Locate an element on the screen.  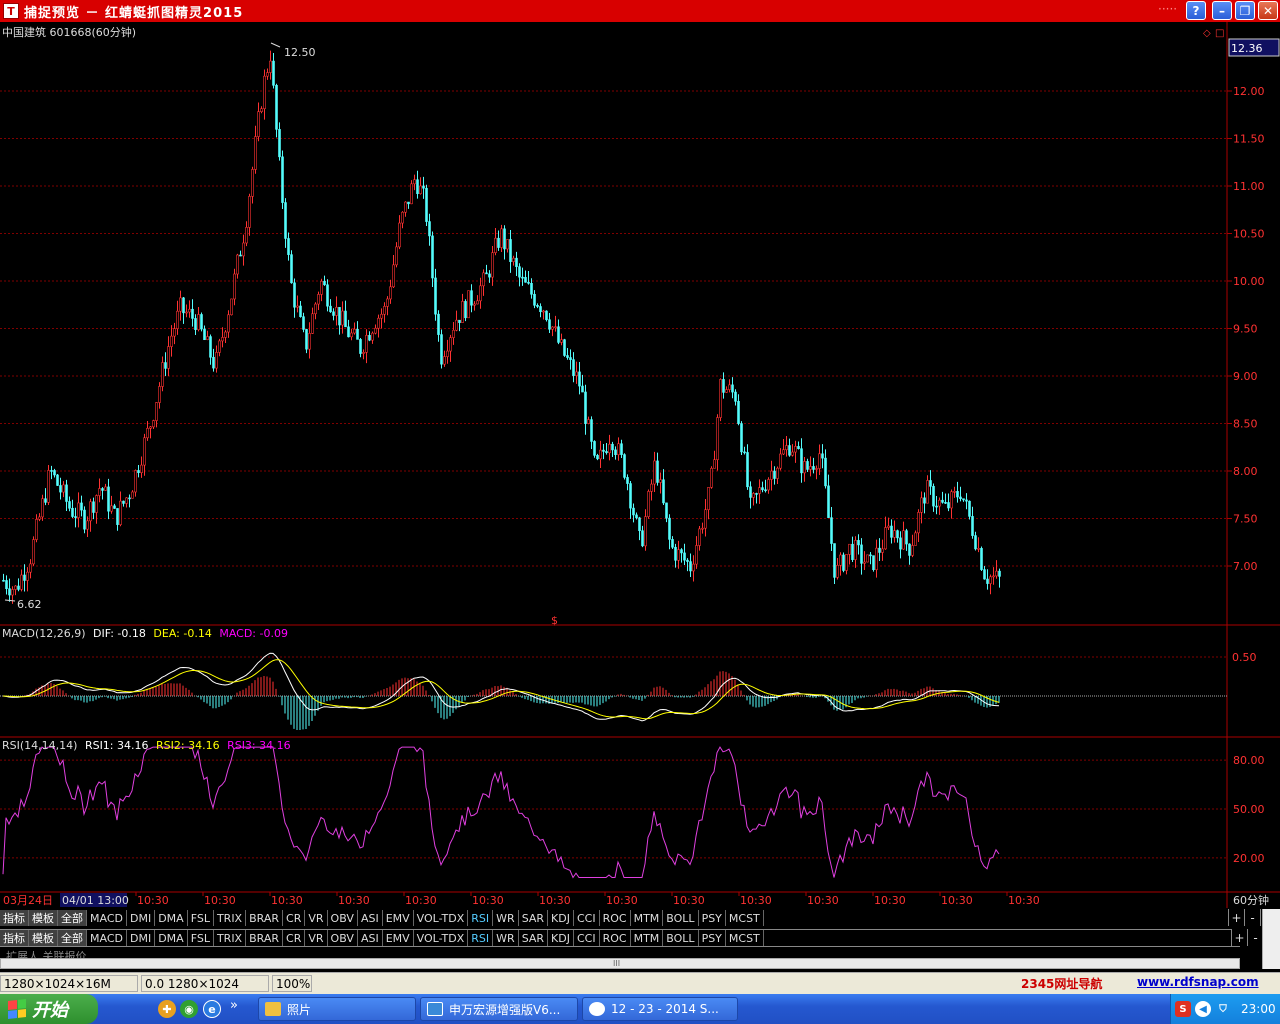
tab2-rsi: RSI is located at coordinates (481, 938).